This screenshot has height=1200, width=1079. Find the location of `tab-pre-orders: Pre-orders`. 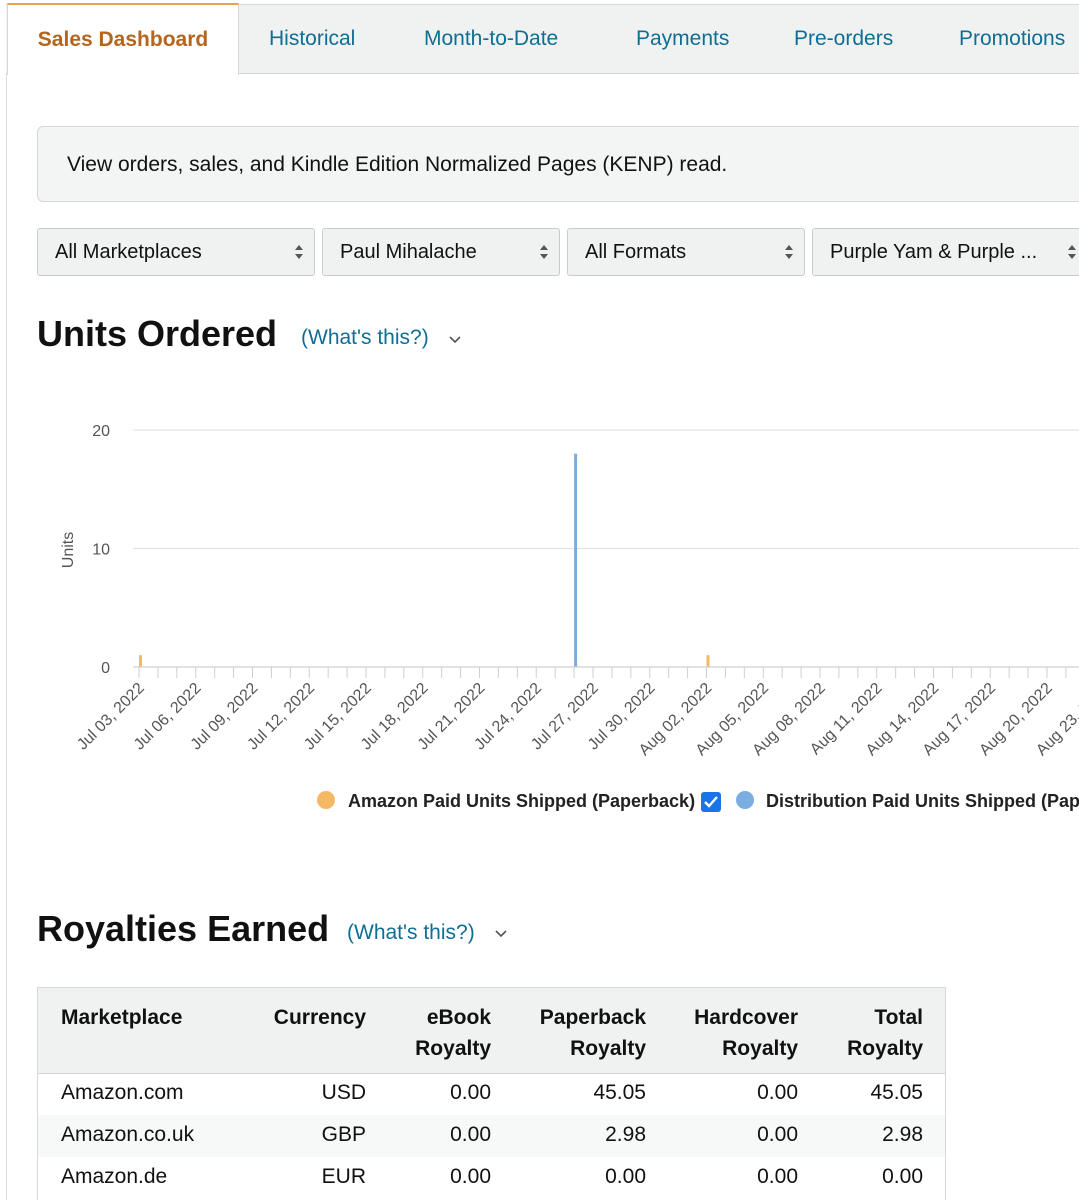

tab-pre-orders: Pre-orders is located at coordinates (843, 38).